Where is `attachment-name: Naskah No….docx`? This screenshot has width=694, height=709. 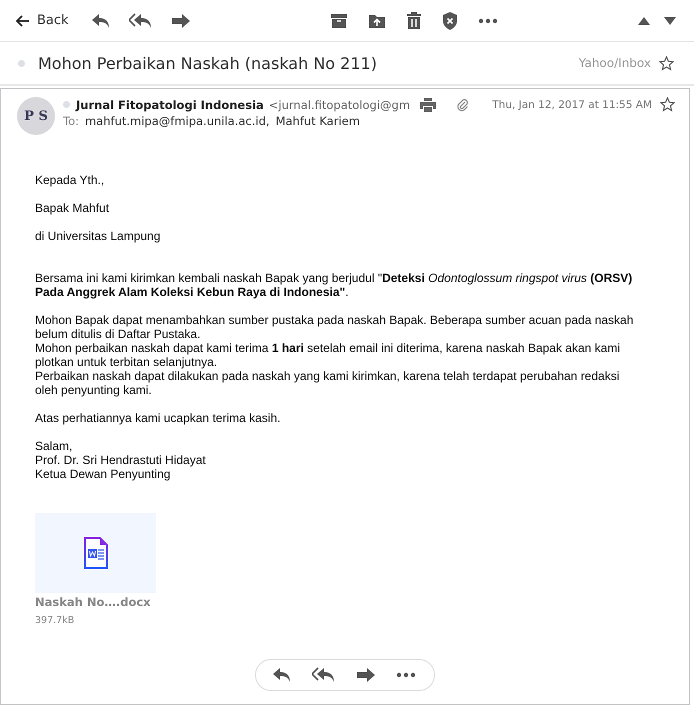
attachment-name: Naskah No….docx is located at coordinates (93, 602).